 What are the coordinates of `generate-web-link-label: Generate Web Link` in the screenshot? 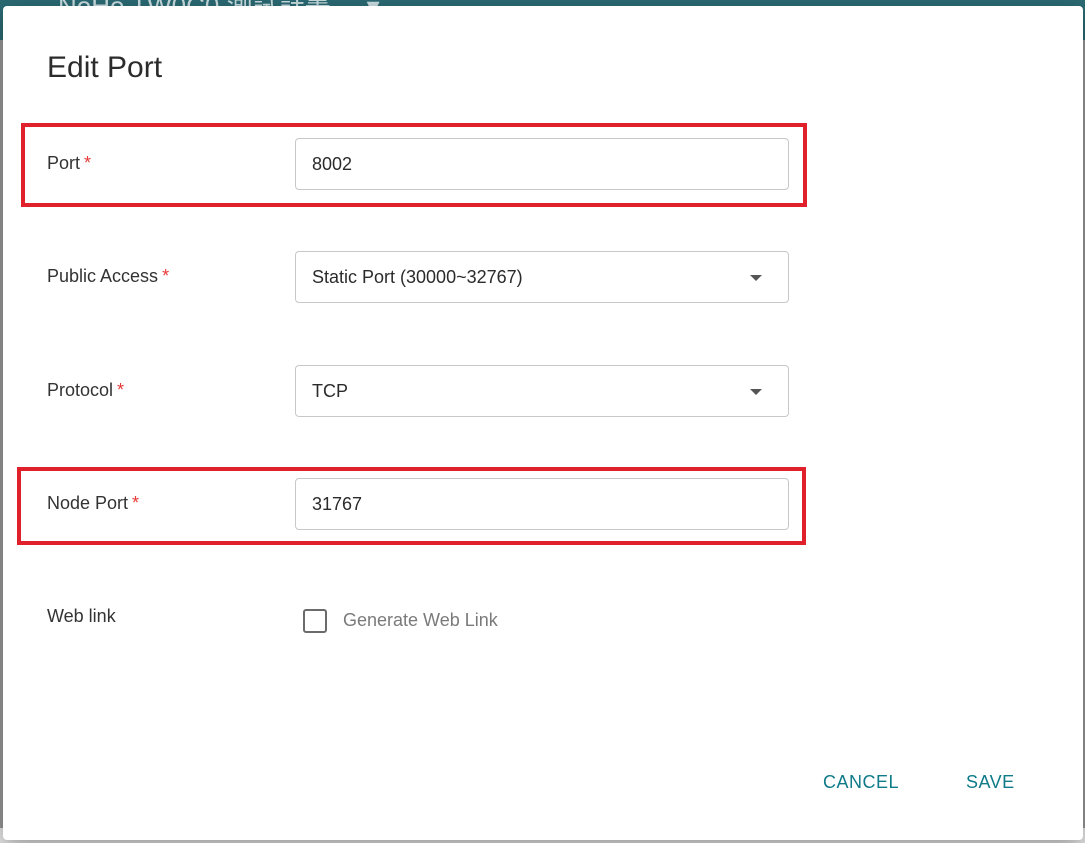 It's located at (420, 620).